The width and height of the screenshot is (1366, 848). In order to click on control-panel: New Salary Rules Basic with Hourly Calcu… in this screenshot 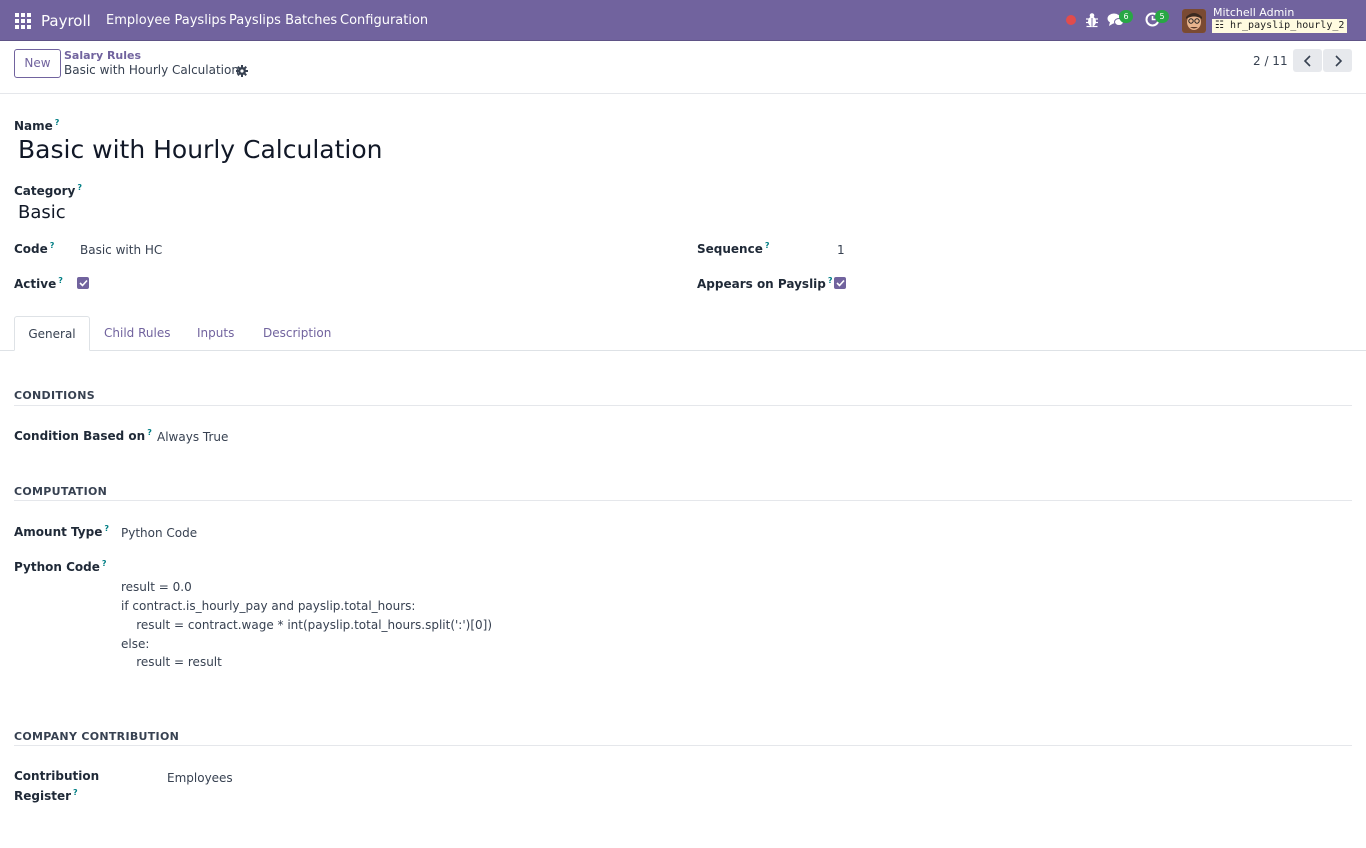, I will do `click(683, 67)`.